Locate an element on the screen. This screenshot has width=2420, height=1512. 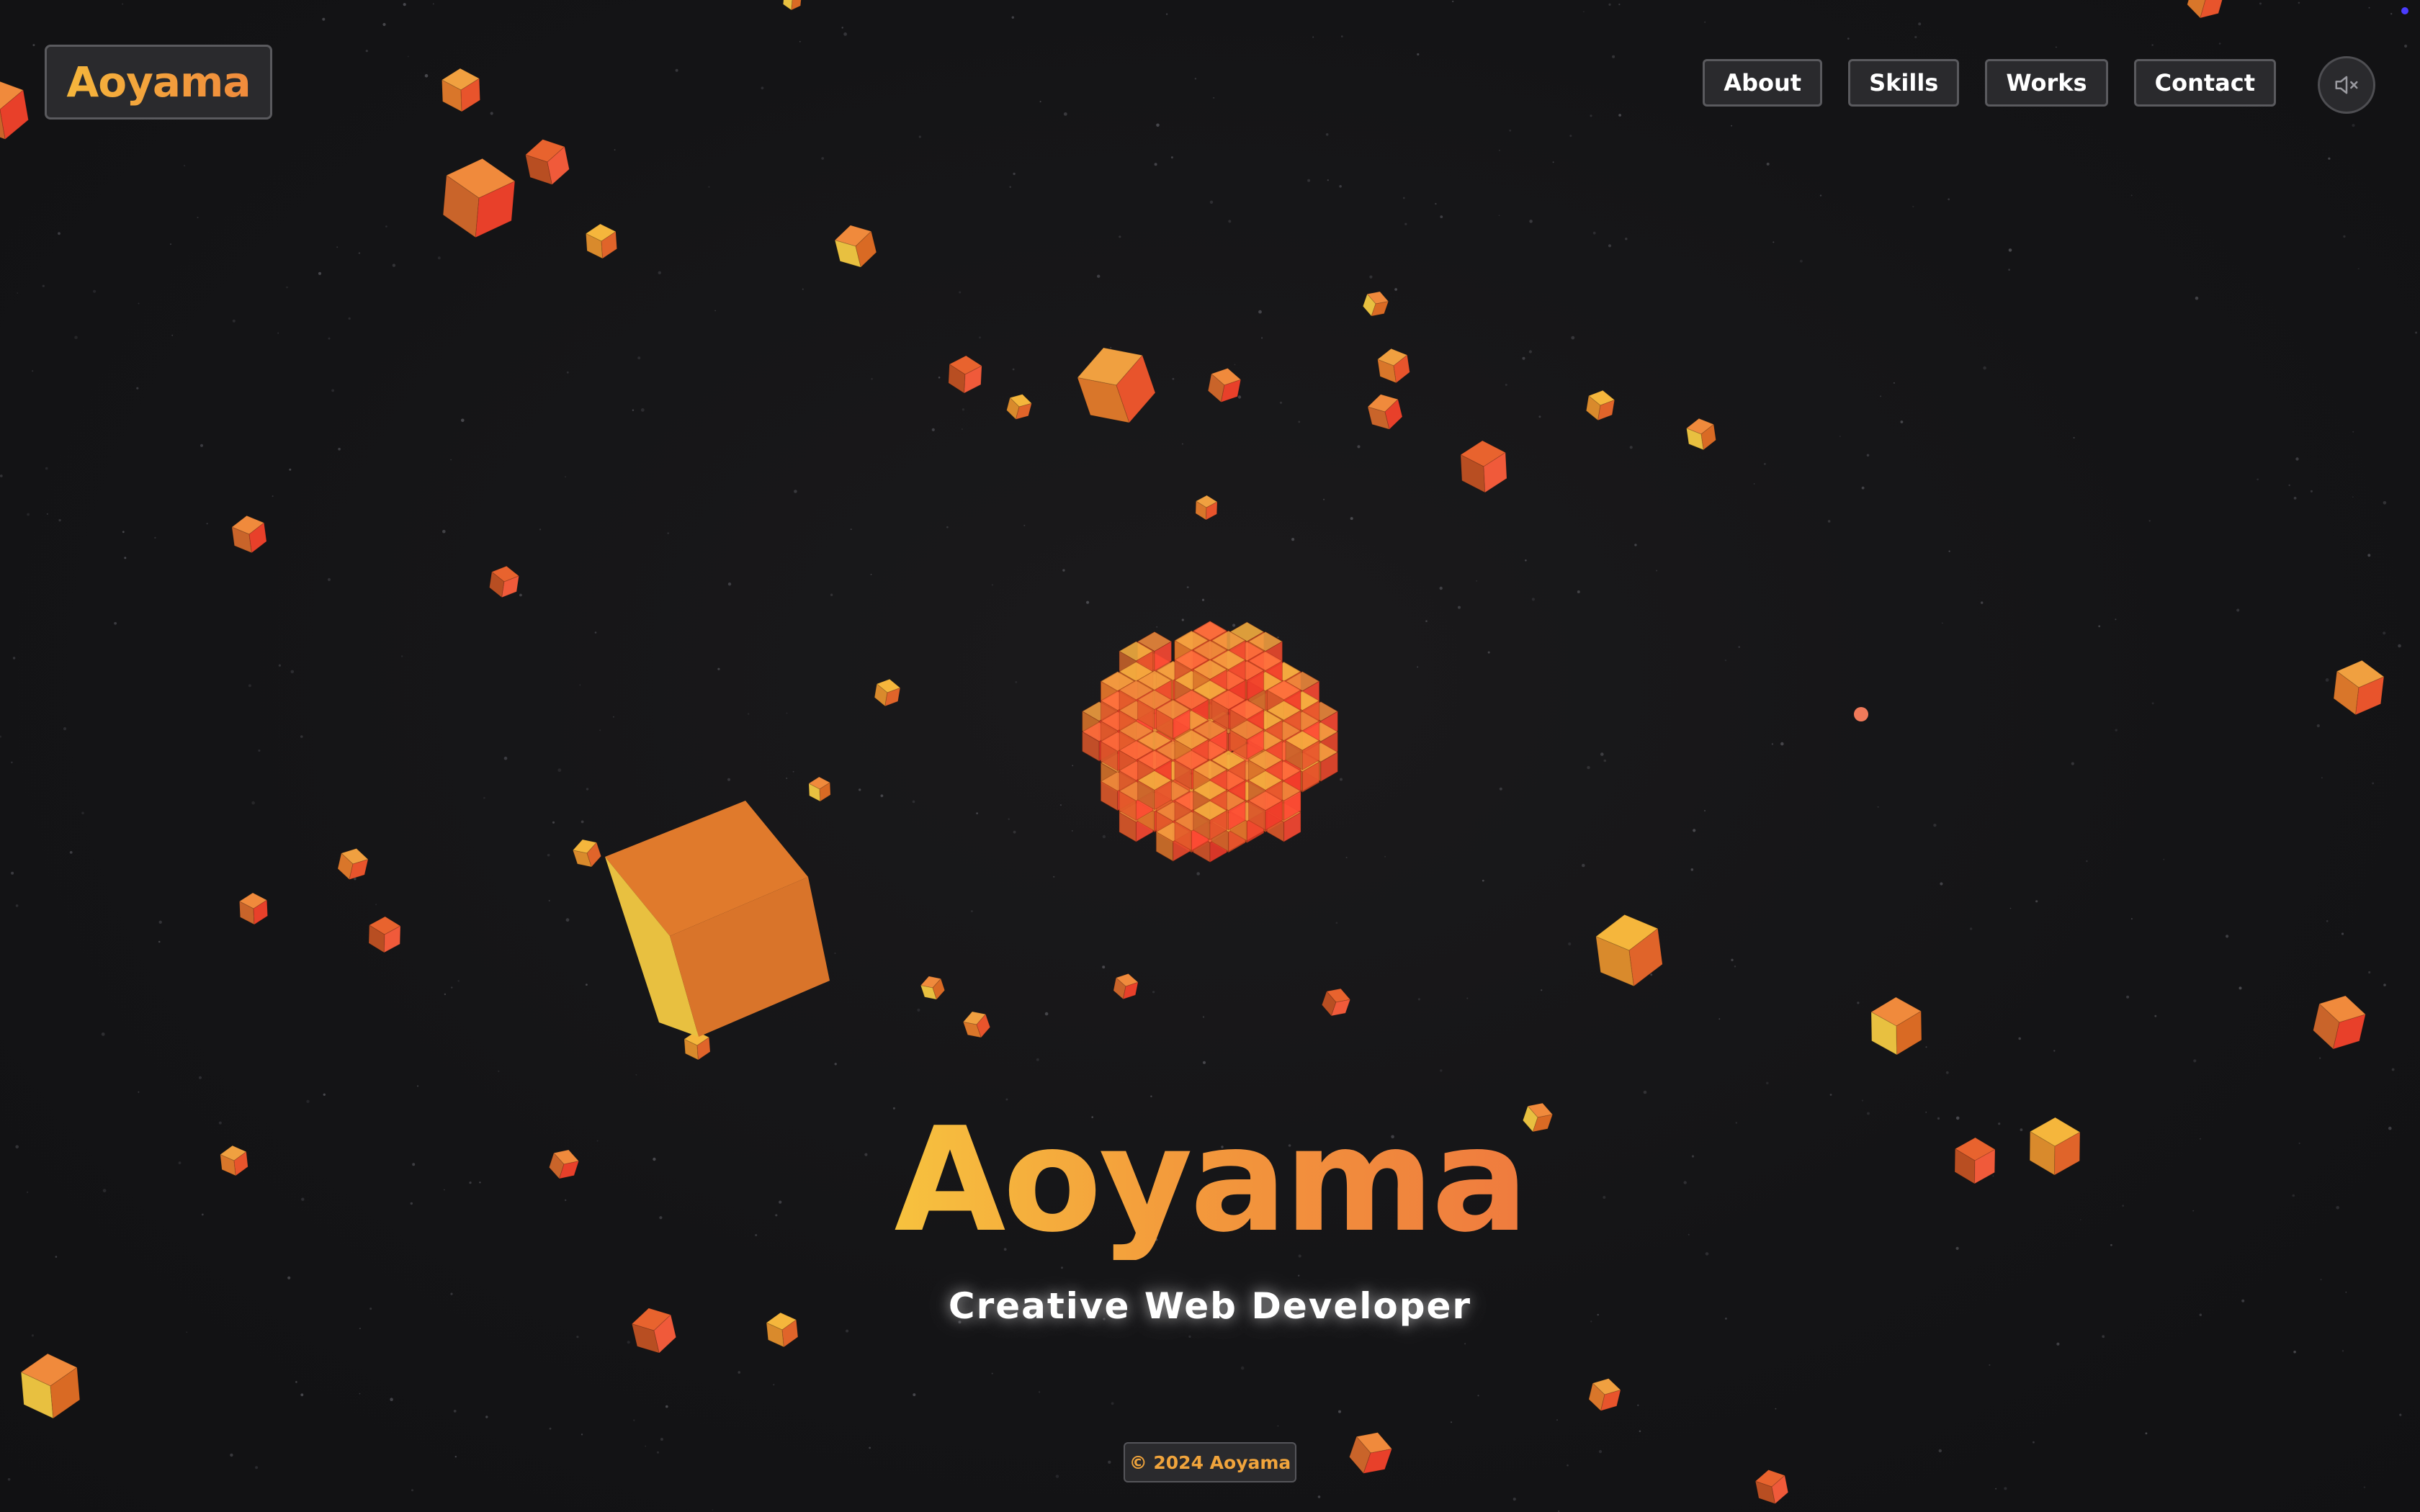
hero-subtitle: Creative Web Developer is located at coordinates (1210, 1306).